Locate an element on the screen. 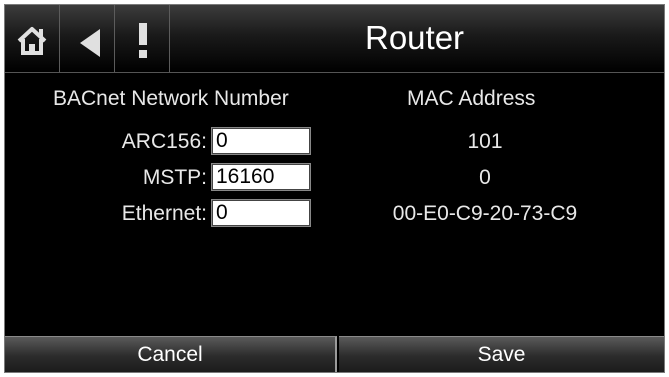  arc156-label: ARC156: is located at coordinates (164, 141).